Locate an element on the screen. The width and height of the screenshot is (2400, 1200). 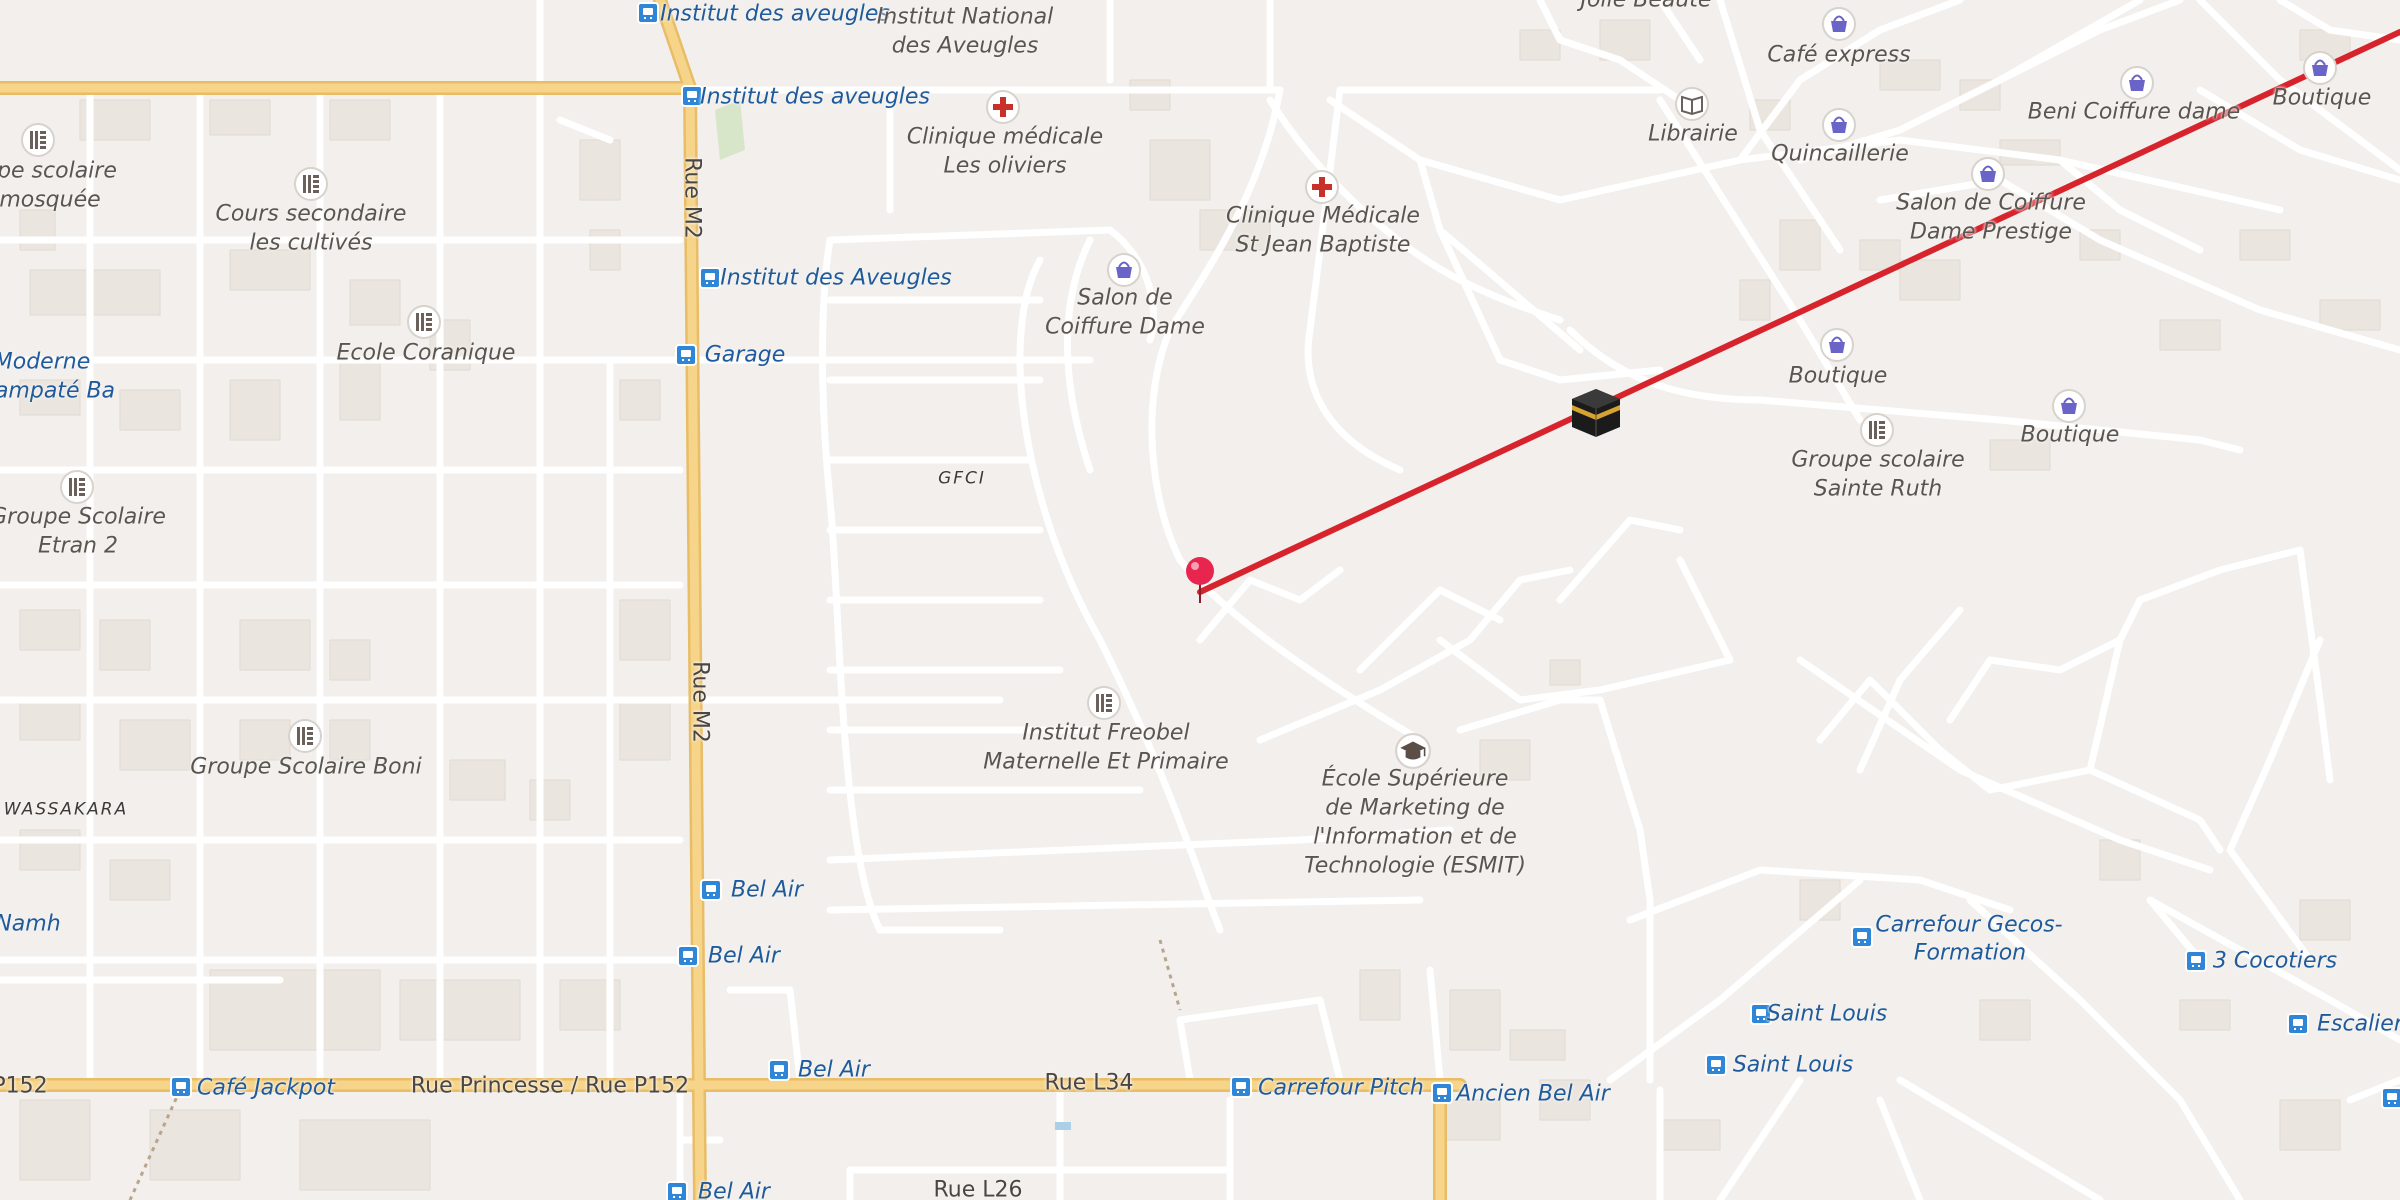
poi-label: les cultivés is located at coordinates (311, 243).